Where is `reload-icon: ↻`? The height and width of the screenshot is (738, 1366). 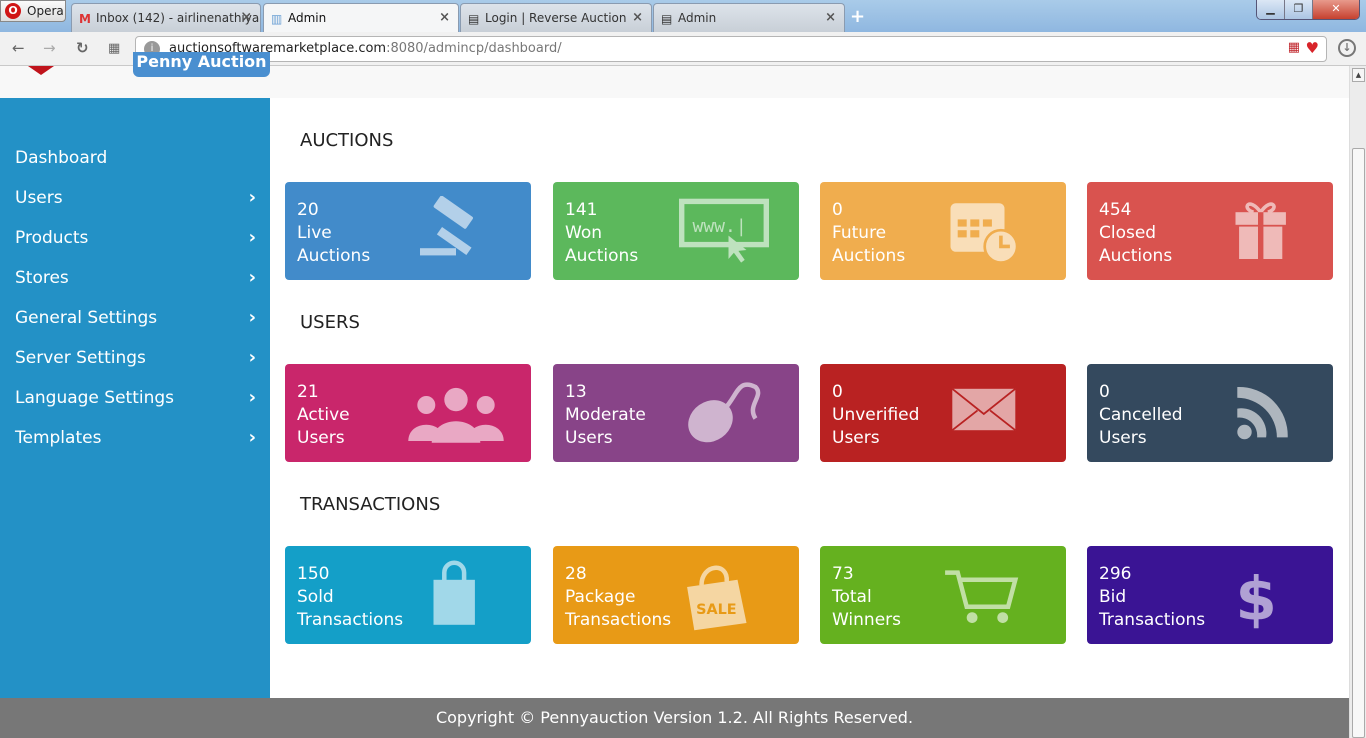 reload-icon: ↻ is located at coordinates (82, 48).